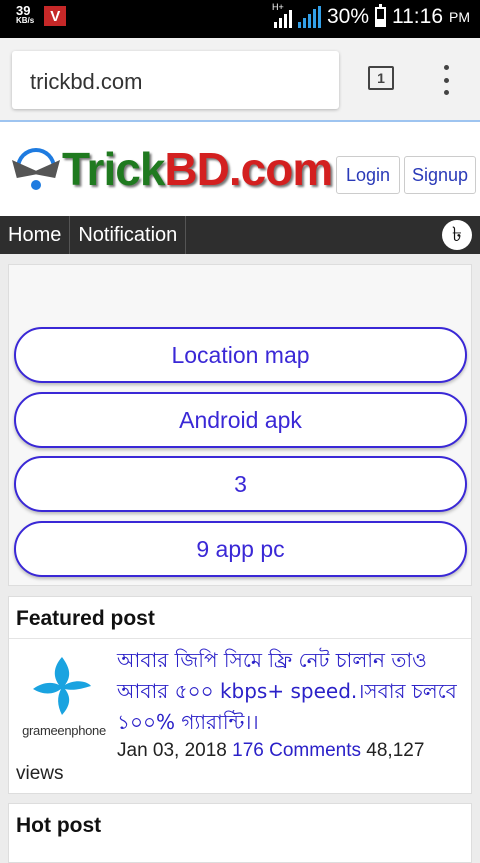 The image size is (480, 863). I want to click on site-header: TrickBD.com Login Signup, so click(240, 169).